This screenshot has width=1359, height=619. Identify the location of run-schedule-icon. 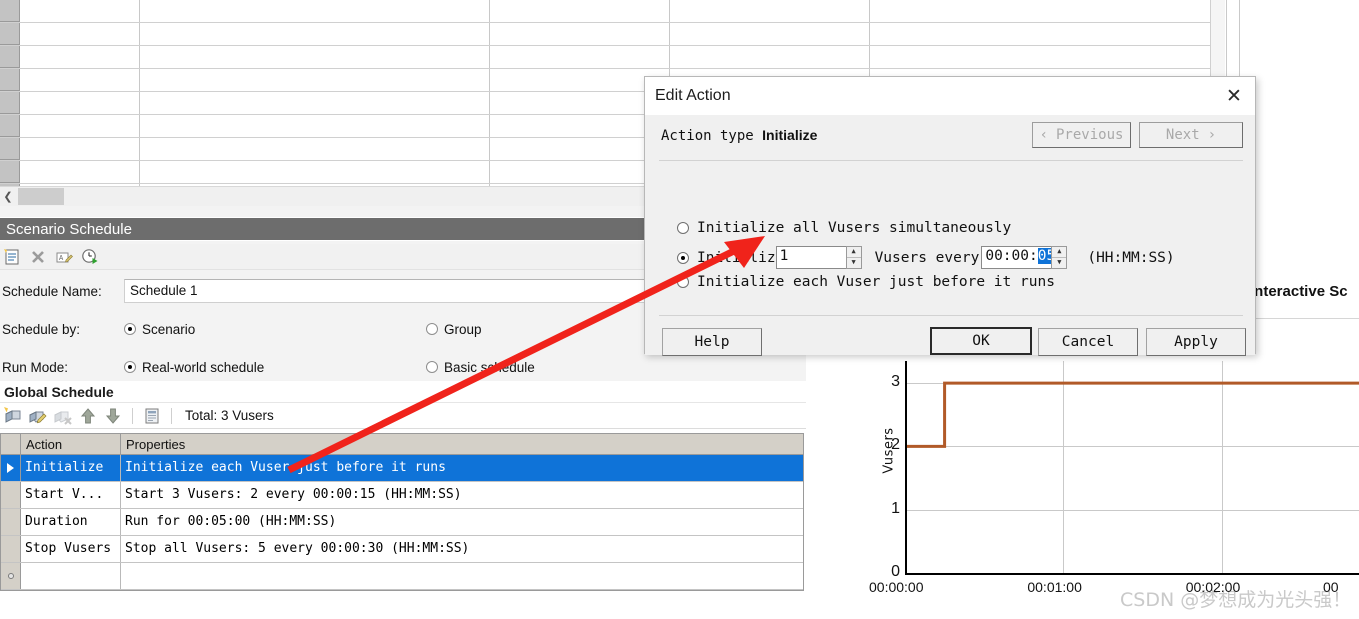
(90, 257).